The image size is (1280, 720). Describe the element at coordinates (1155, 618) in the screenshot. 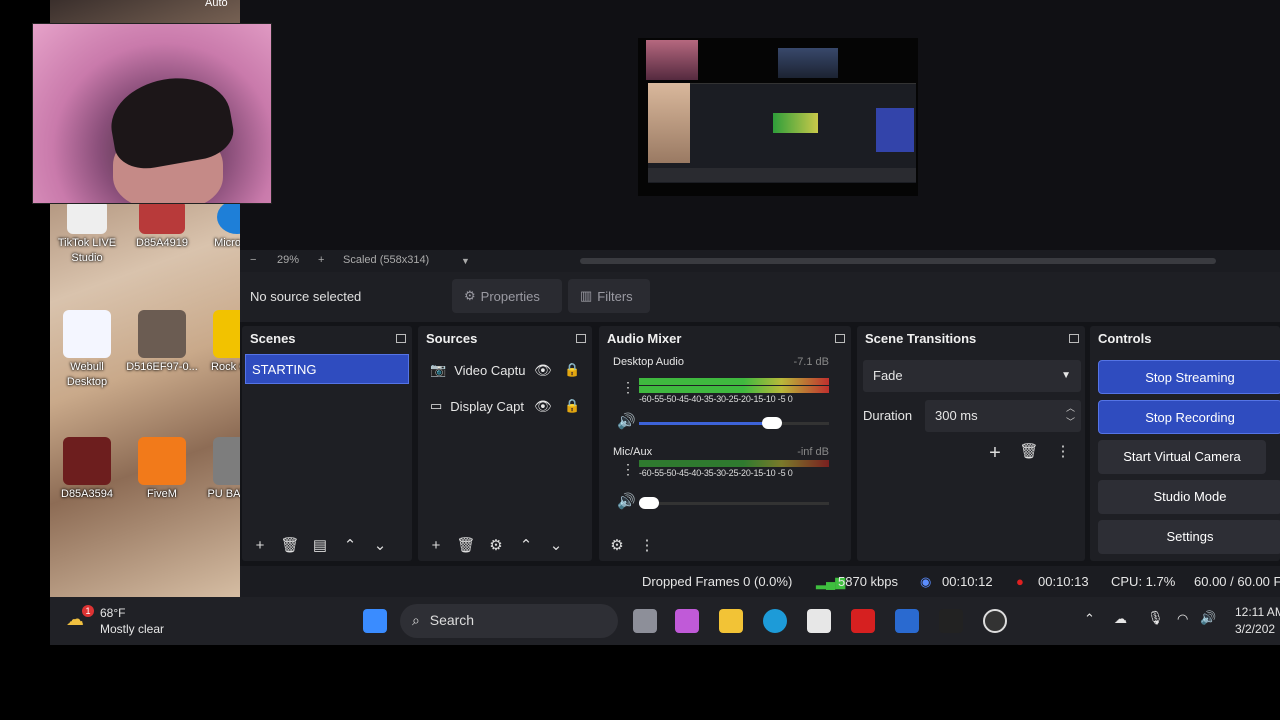

I see `microphone-icon: 🎙` at that location.